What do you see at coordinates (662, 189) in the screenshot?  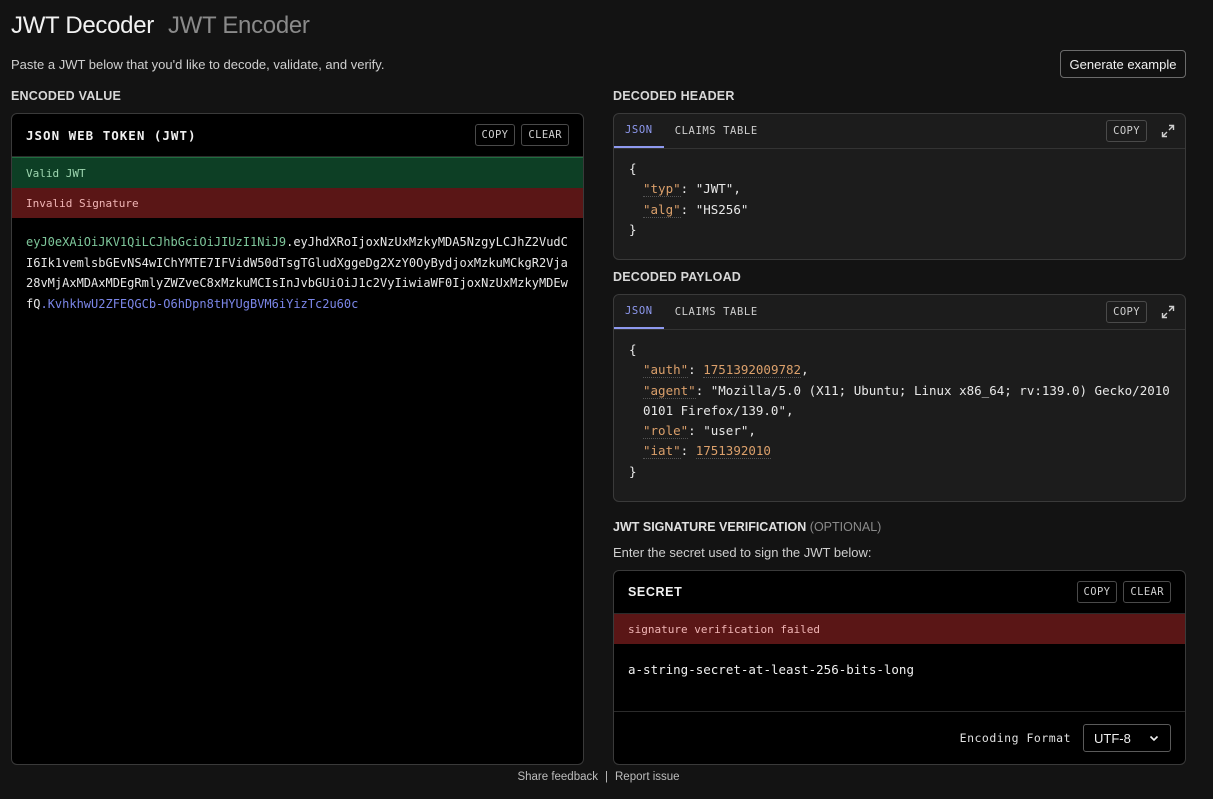 I see `json-key: "typ"` at bounding box center [662, 189].